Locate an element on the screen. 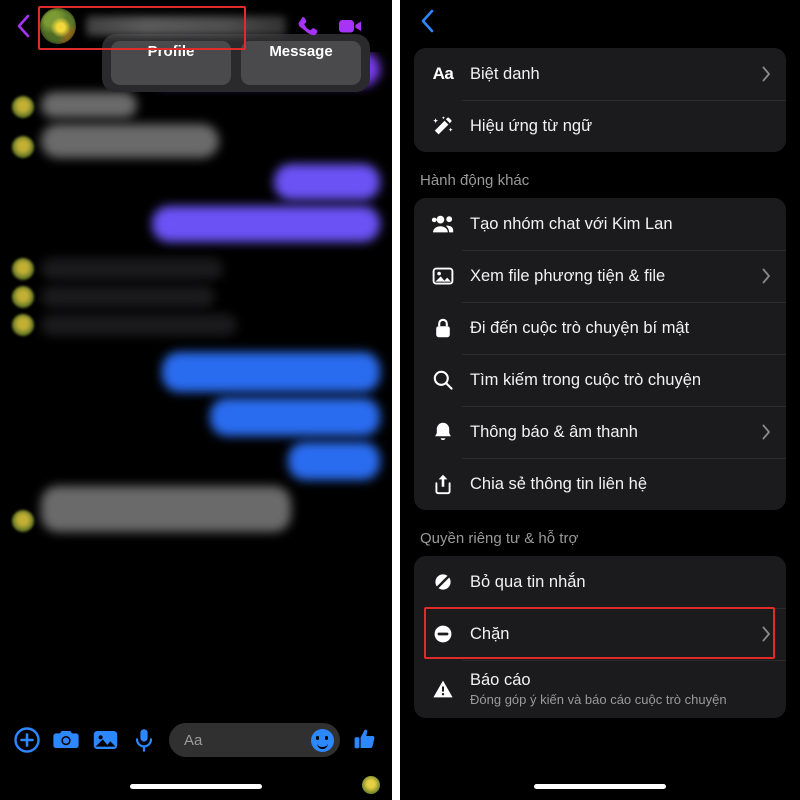  message-input-placeholder: Aa is located at coordinates (193, 740).